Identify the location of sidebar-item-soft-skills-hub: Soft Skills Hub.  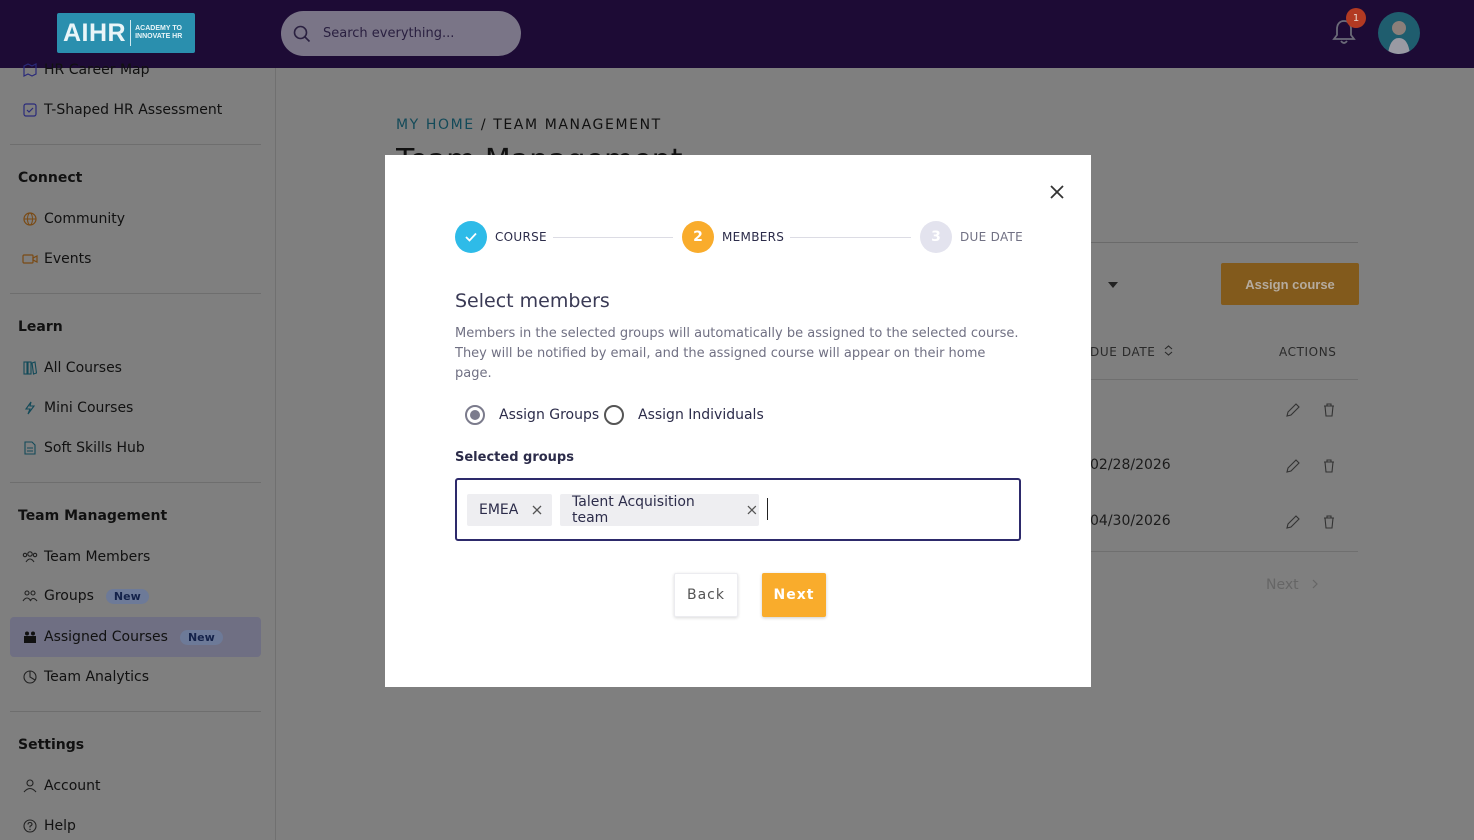
(135, 448).